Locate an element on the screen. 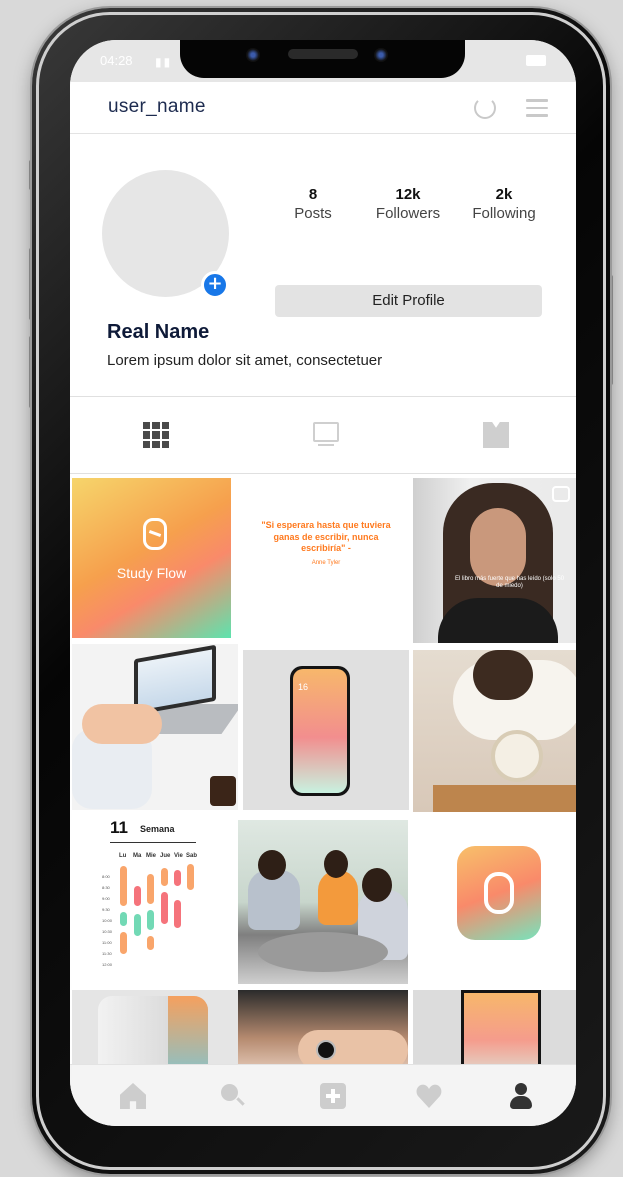 The width and height of the screenshot is (623, 1177). add-icon is located at coordinates (333, 1096).